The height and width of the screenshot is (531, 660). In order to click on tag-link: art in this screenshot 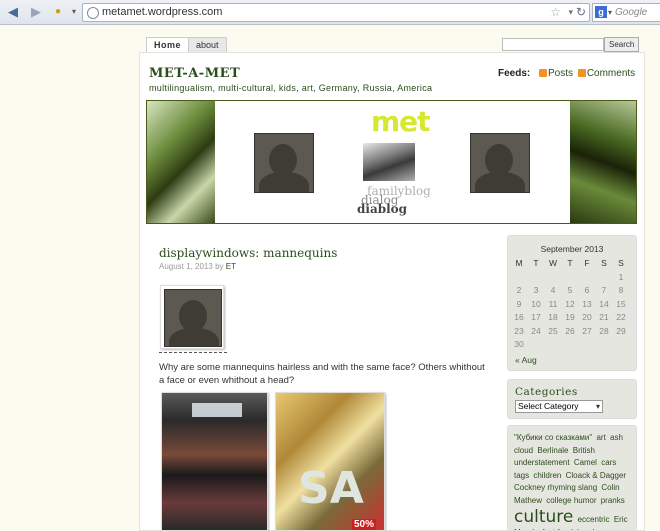, I will do `click(600, 437)`.